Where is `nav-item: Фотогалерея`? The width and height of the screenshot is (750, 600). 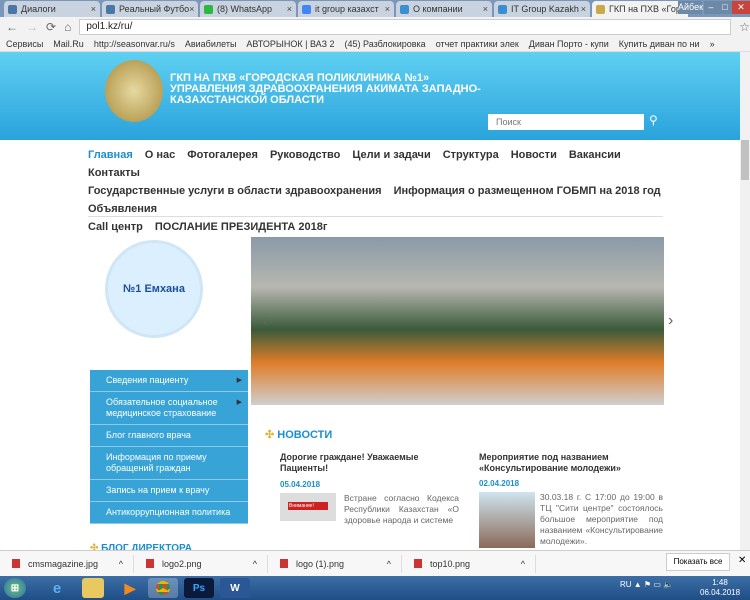 nav-item: Фотогалерея is located at coordinates (222, 155).